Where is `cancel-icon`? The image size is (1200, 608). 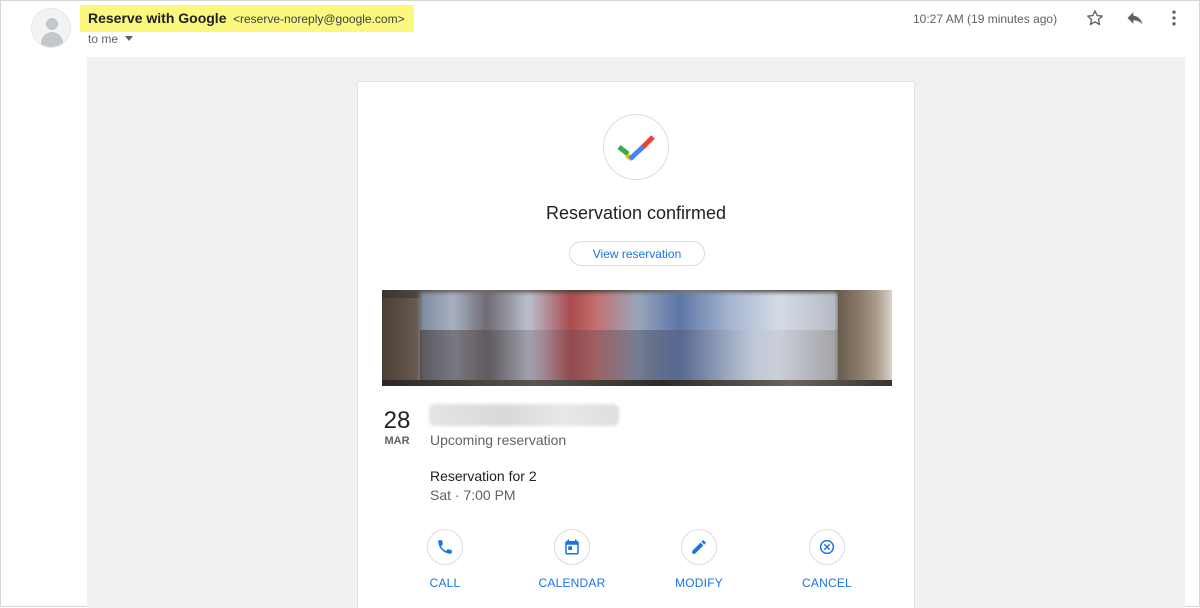 cancel-icon is located at coordinates (827, 547).